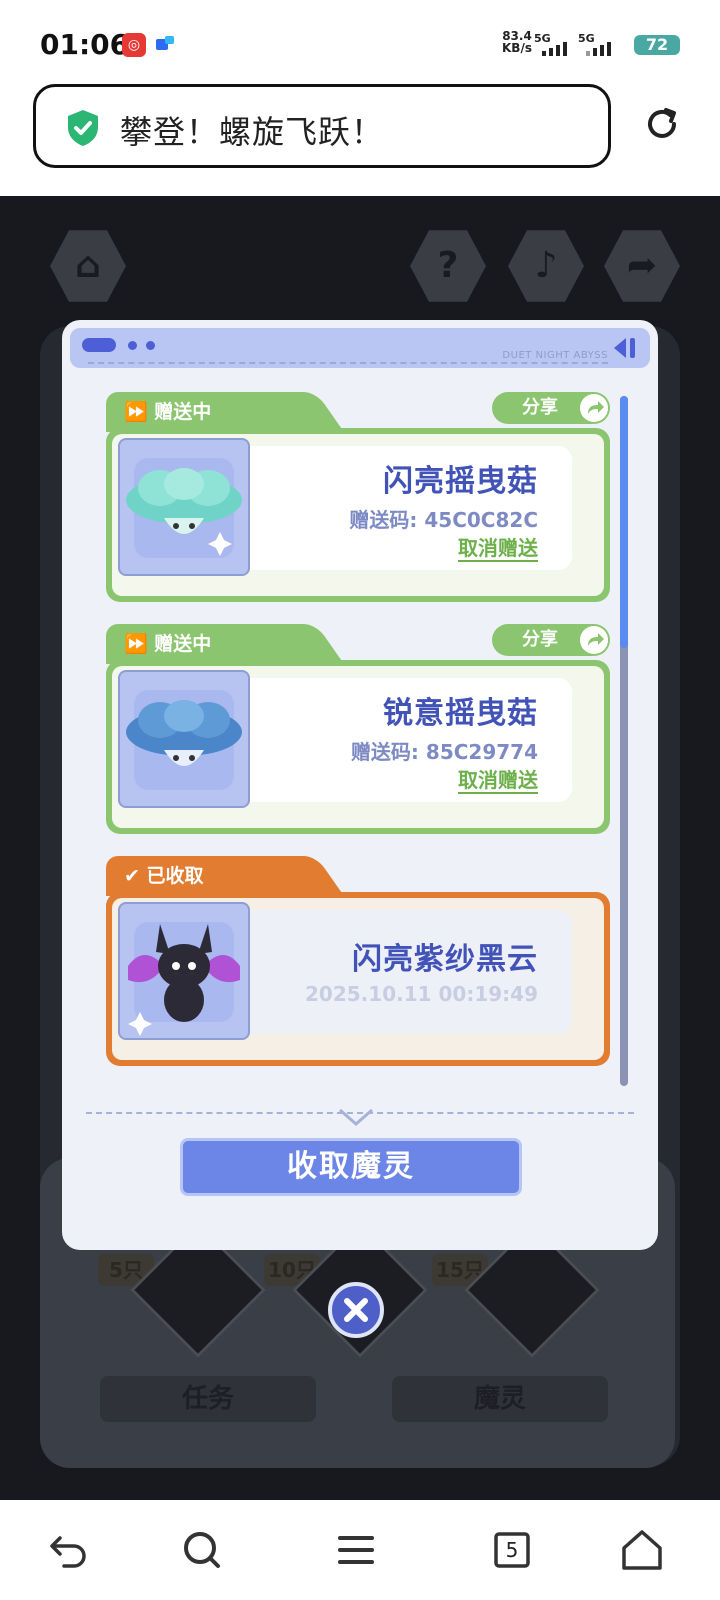 This screenshot has height=1600, width=720. I want to click on item-info: 锐意摇曳菇 赠送码: 85C29774 取消赠送, so click(404, 740).